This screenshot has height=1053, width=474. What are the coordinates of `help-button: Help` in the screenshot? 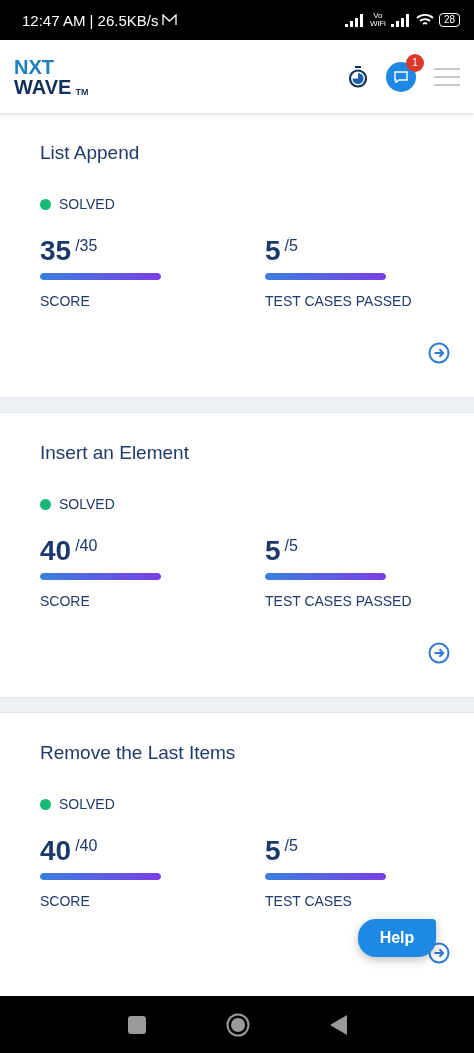 It's located at (397, 938).